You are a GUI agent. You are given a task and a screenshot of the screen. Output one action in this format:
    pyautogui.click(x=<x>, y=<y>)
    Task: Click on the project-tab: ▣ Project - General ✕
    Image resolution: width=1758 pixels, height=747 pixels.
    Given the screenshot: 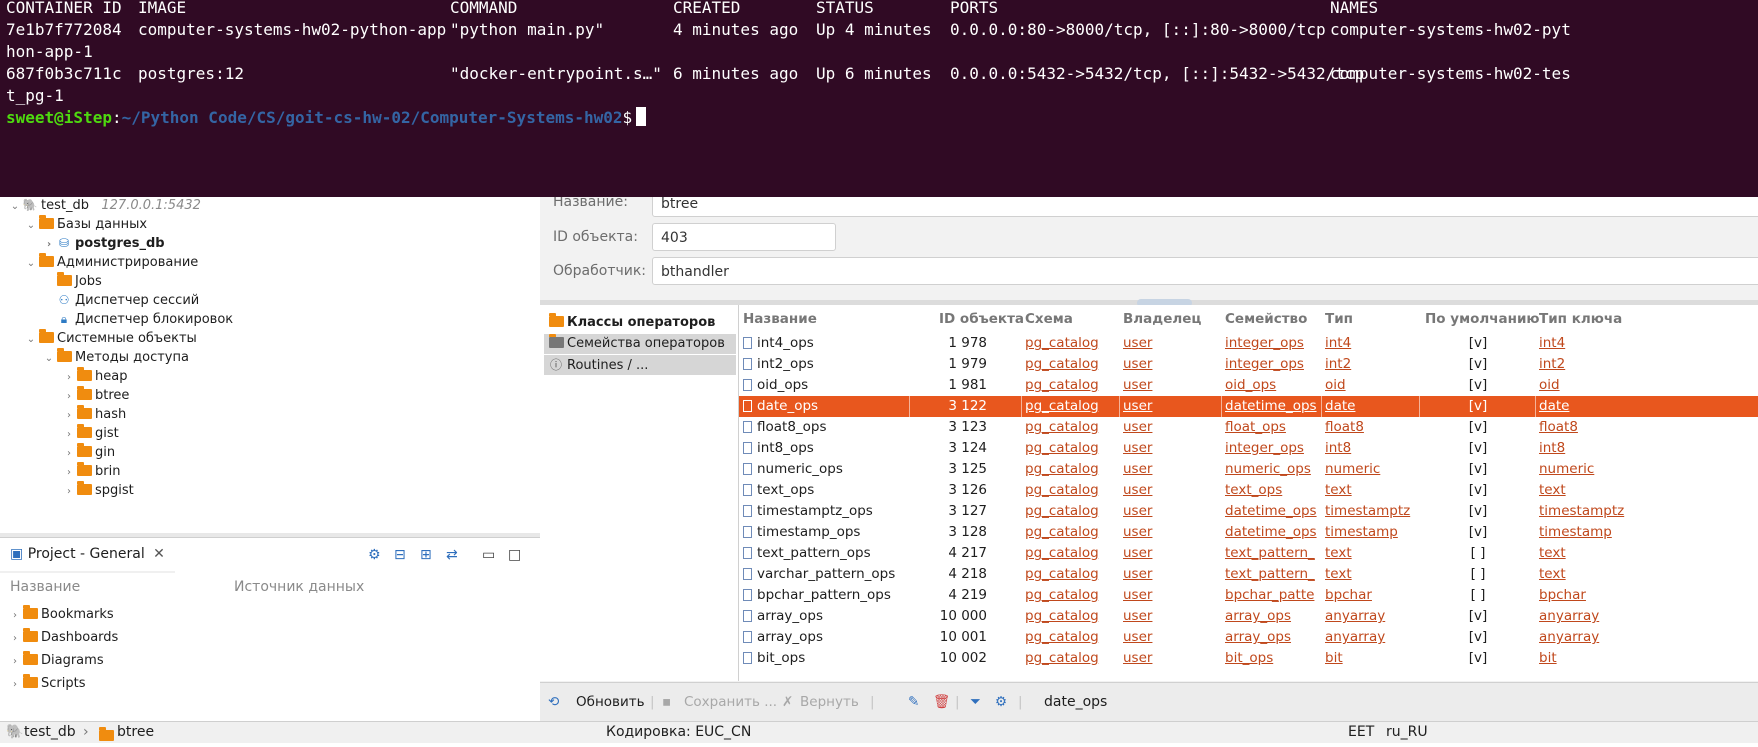 What is the action you would take?
    pyautogui.click(x=87, y=555)
    